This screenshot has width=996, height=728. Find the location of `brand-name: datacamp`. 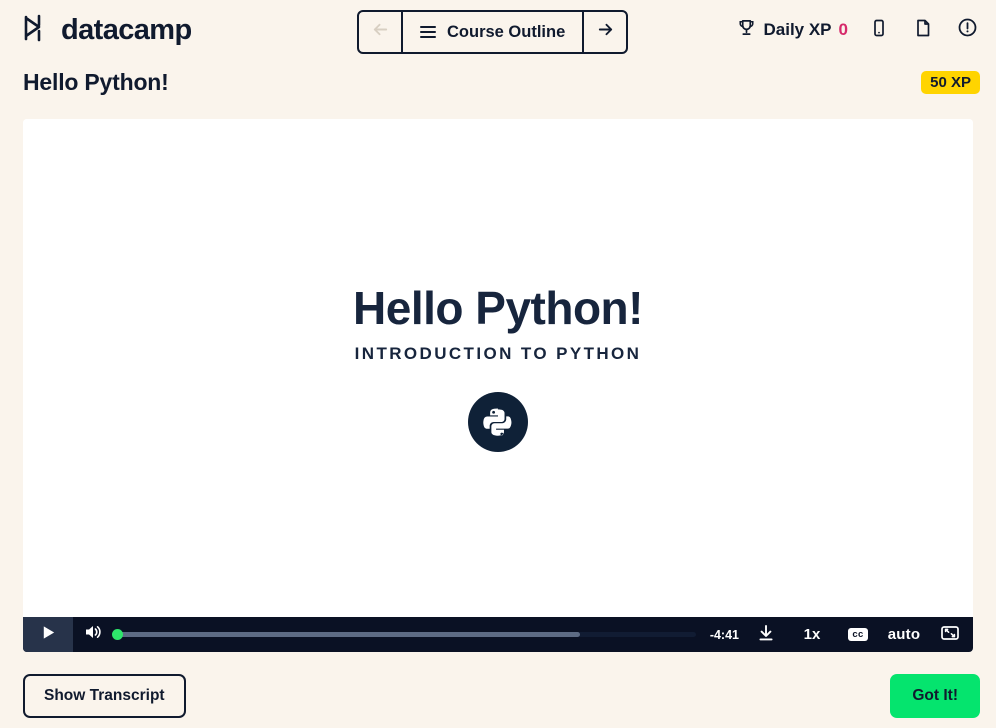

brand-name: datacamp is located at coordinates (126, 29).